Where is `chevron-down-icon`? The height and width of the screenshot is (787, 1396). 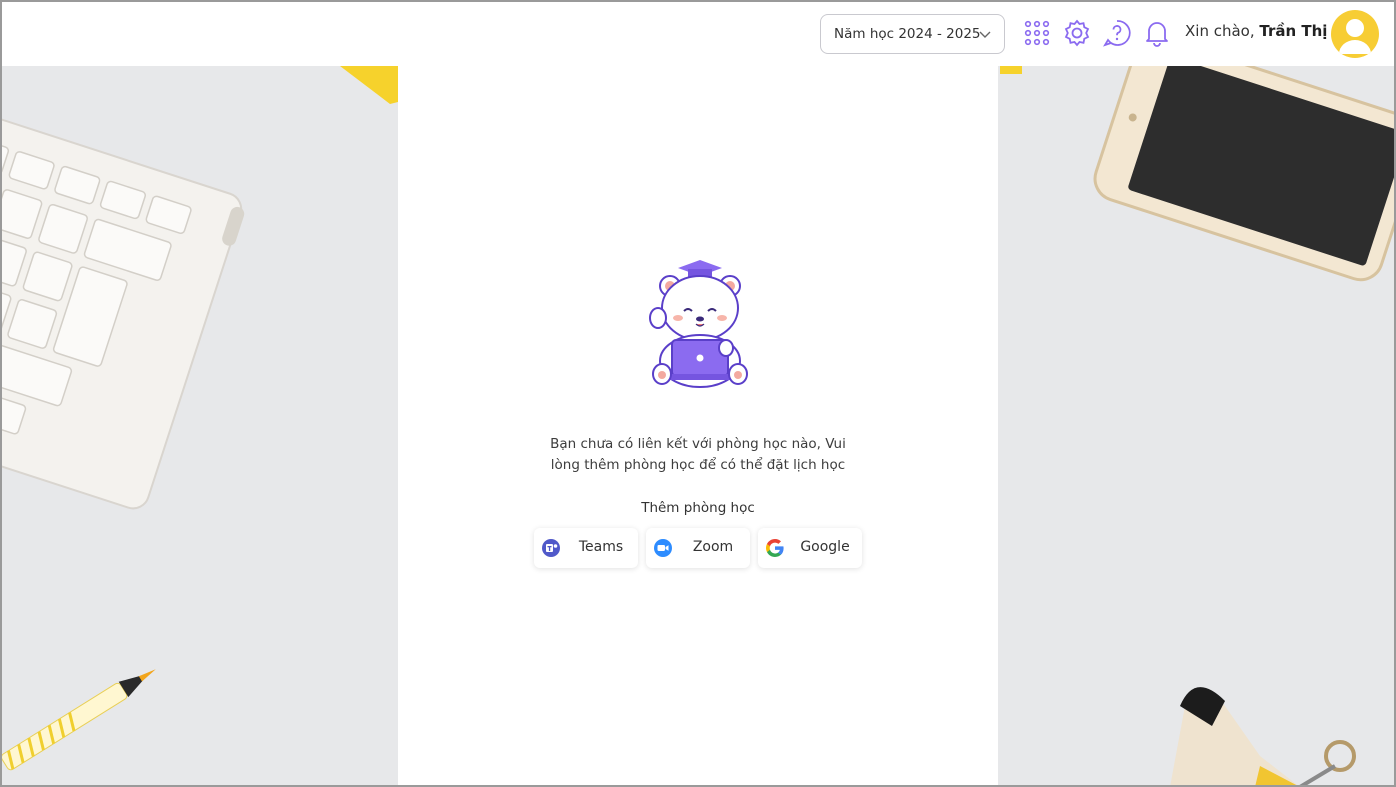 chevron-down-icon is located at coordinates (985, 34).